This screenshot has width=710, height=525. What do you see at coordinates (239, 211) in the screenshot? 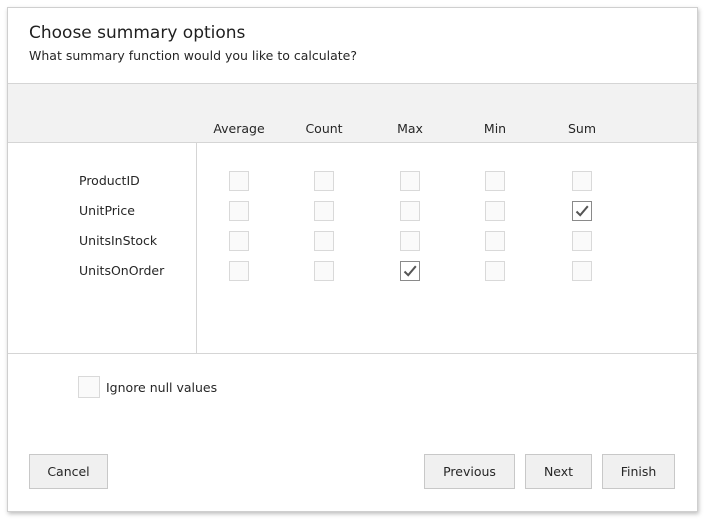
I see `checkbox-unitprice-average` at bounding box center [239, 211].